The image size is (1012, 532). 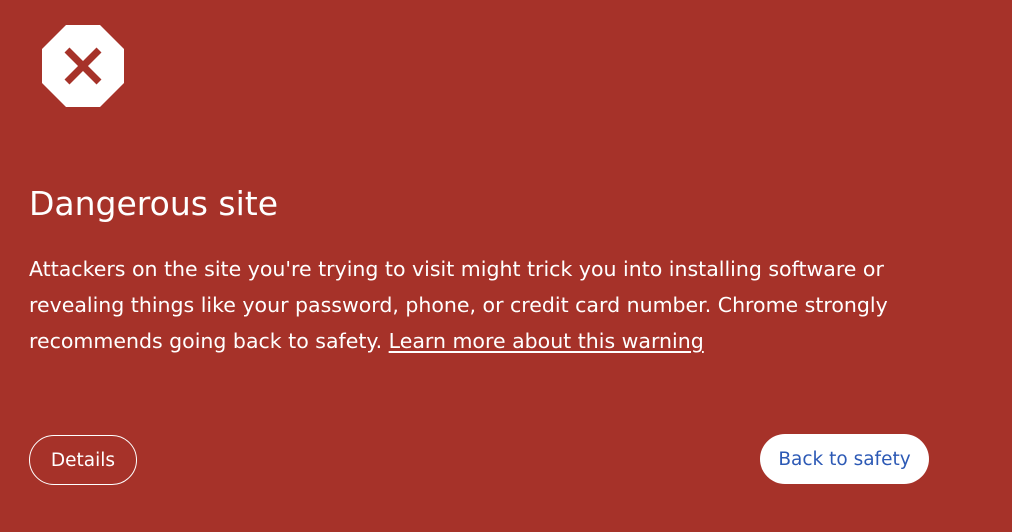 What do you see at coordinates (83, 66) in the screenshot?
I see `danger-octagon-x-icon` at bounding box center [83, 66].